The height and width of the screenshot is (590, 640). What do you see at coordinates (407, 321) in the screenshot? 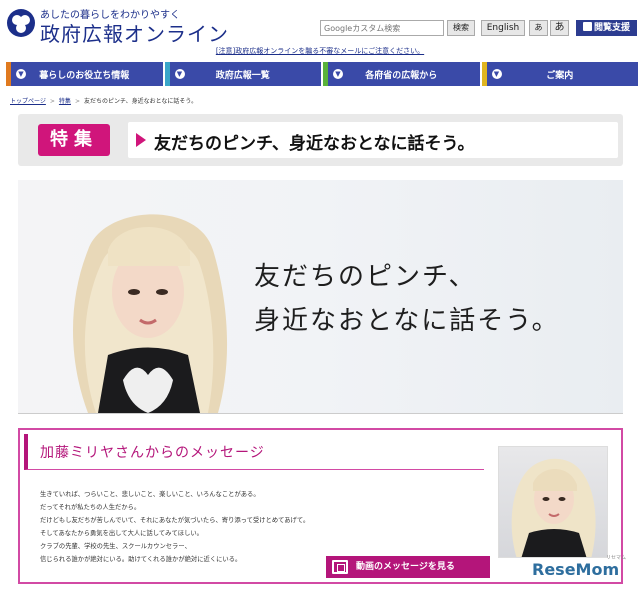
I see `hero-headline-line2: 身近なおとなに話そう。` at bounding box center [407, 321].